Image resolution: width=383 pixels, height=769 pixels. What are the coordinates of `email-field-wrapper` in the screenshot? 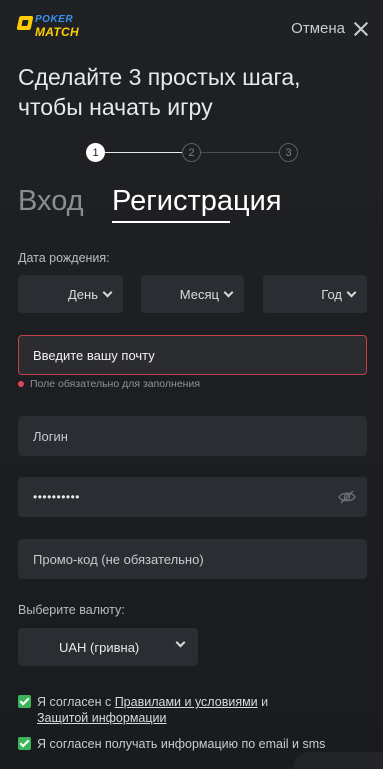 It's located at (192, 355).